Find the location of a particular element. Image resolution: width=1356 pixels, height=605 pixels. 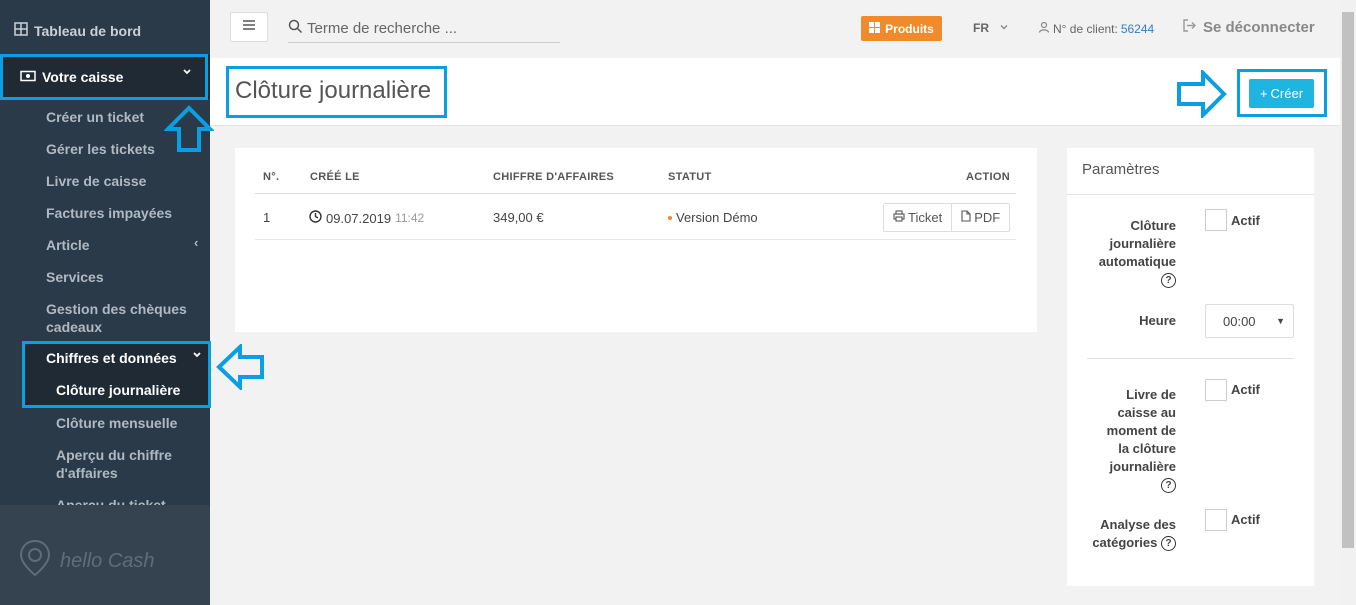

column-header-action: ACTION is located at coordinates (988, 177).